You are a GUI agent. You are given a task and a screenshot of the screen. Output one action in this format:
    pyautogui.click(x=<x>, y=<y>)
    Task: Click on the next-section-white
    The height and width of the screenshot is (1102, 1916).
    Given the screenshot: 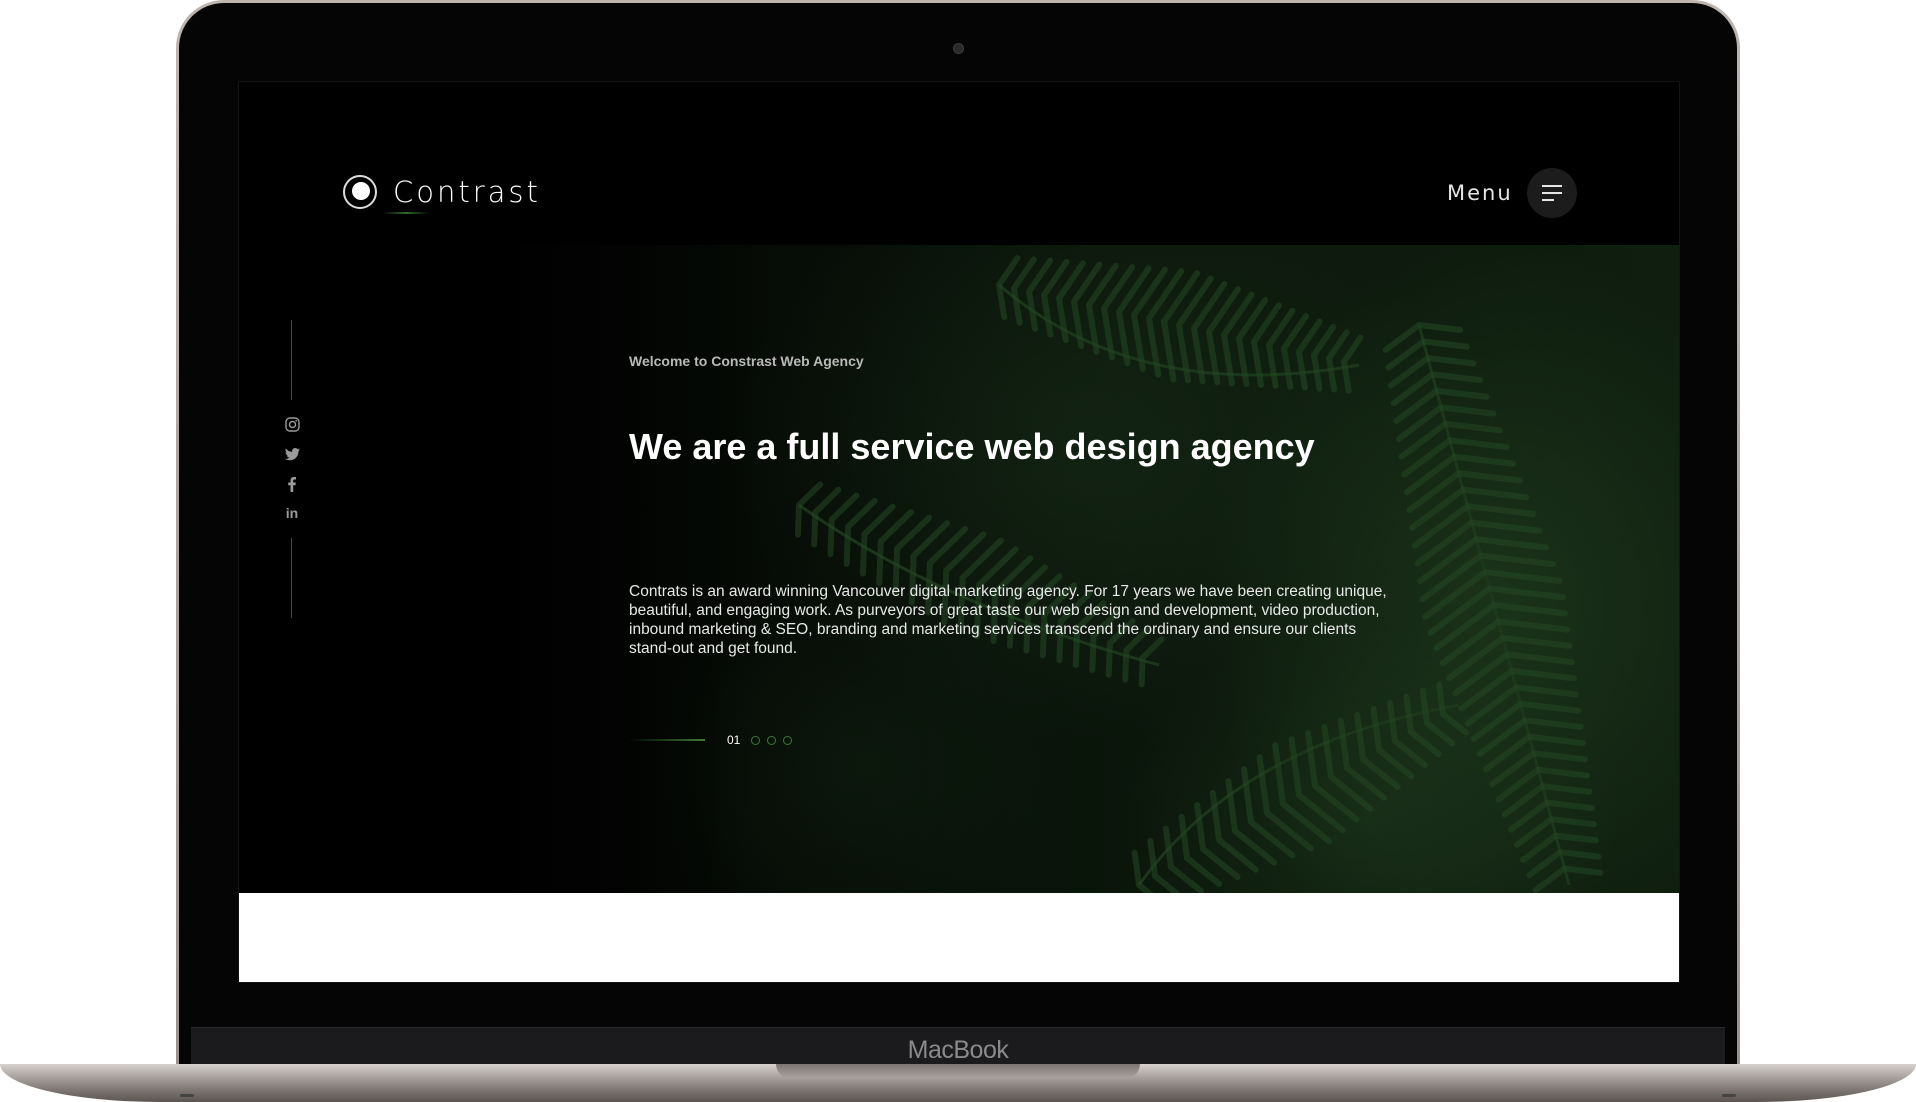 What is the action you would take?
    pyautogui.click(x=959, y=937)
    